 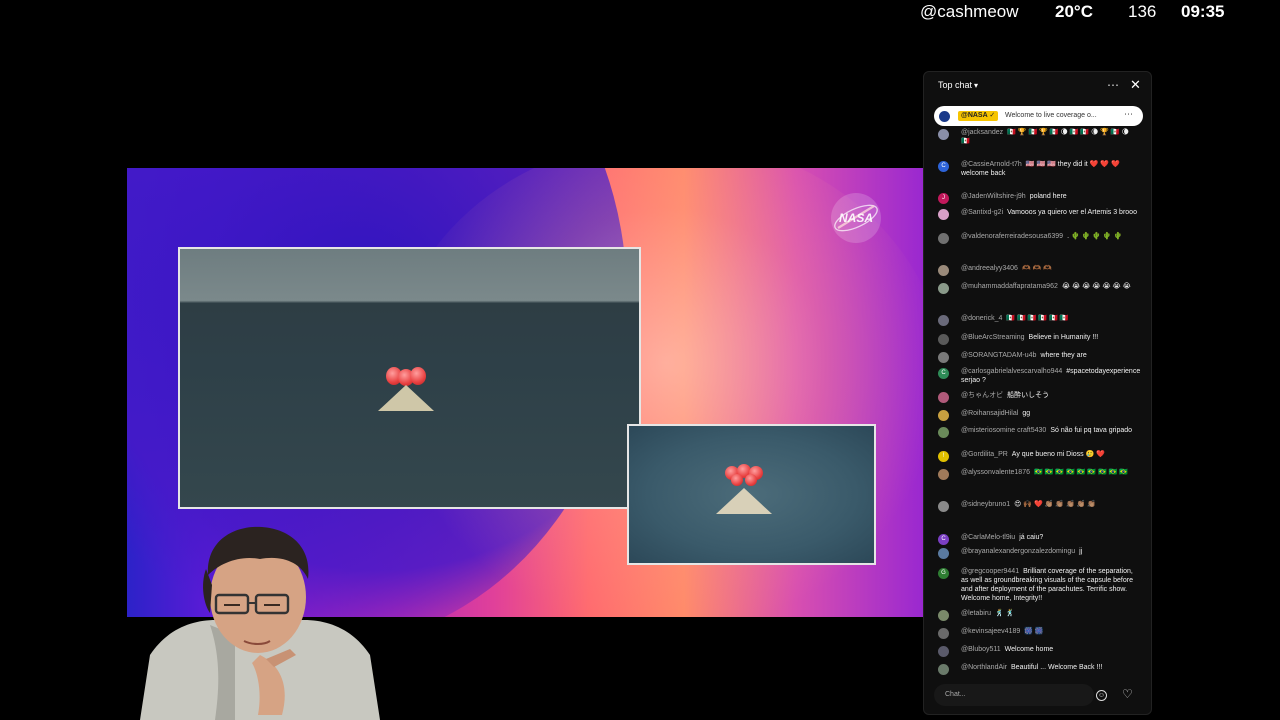 What do you see at coordinates (993, 196) in the screenshot?
I see `chat-author: @JadenWiltshire-j9h` at bounding box center [993, 196].